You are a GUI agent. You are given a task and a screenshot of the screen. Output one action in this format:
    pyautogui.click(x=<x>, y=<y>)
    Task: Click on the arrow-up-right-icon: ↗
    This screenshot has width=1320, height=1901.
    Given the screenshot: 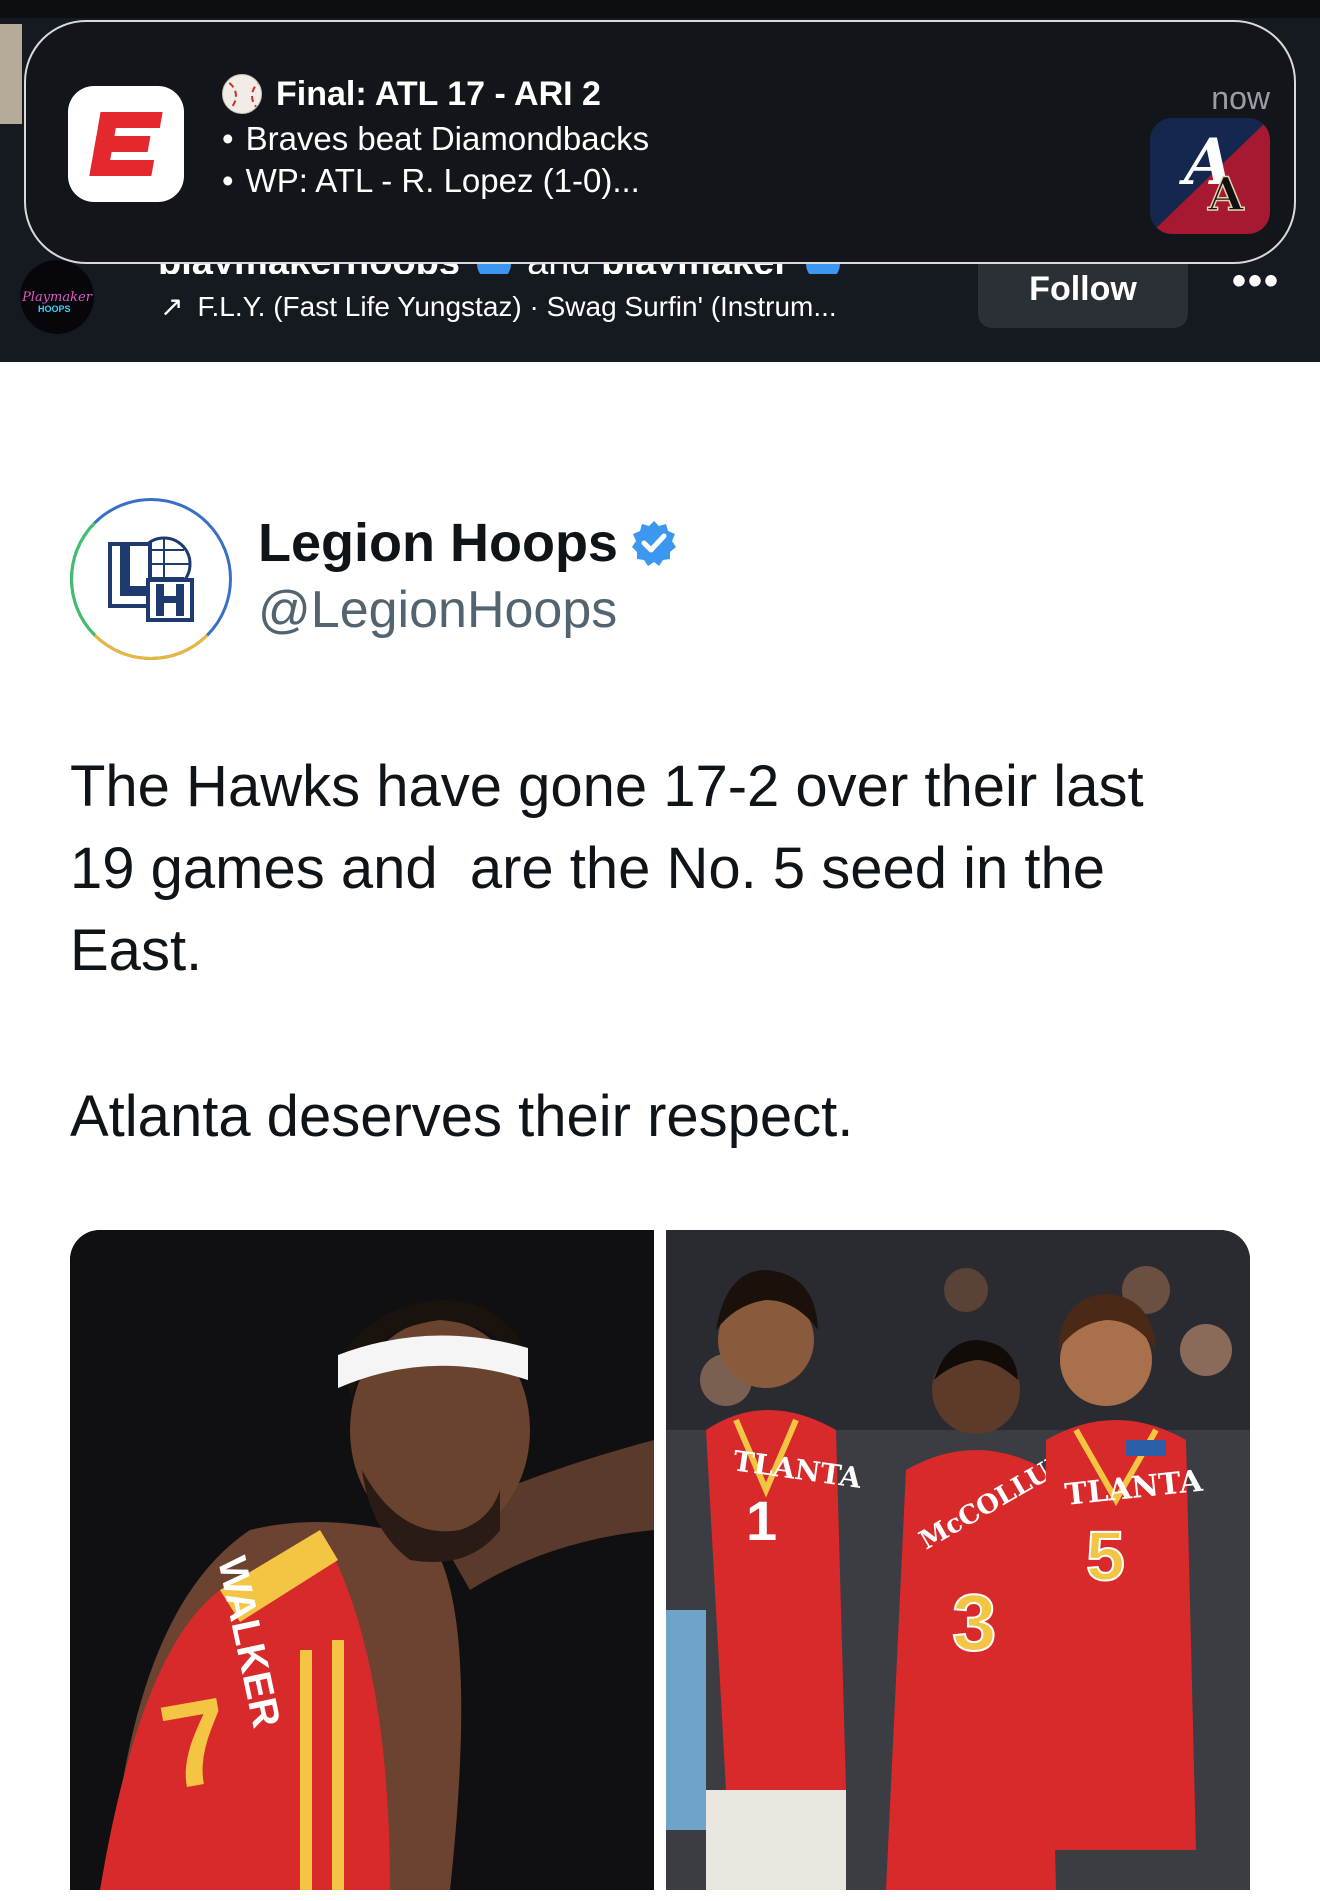 What is the action you would take?
    pyautogui.click(x=172, y=306)
    